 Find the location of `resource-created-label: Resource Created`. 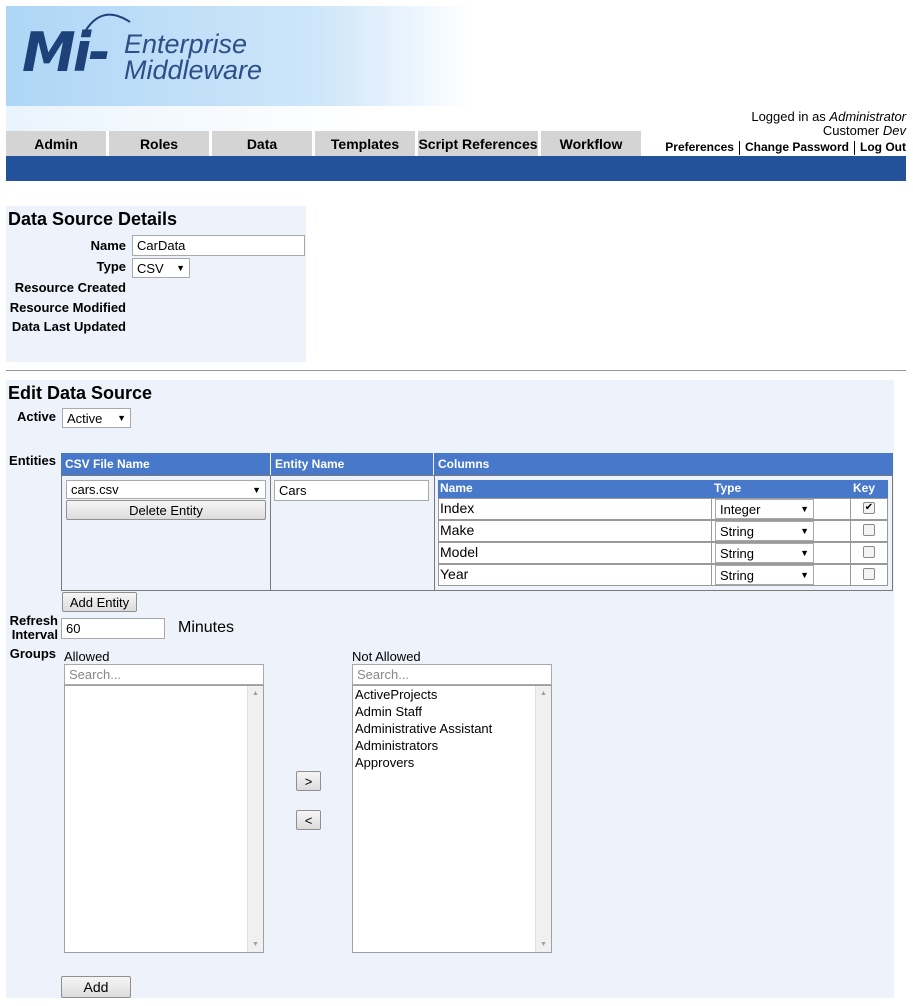

resource-created-label: Resource Created is located at coordinates (70, 287).